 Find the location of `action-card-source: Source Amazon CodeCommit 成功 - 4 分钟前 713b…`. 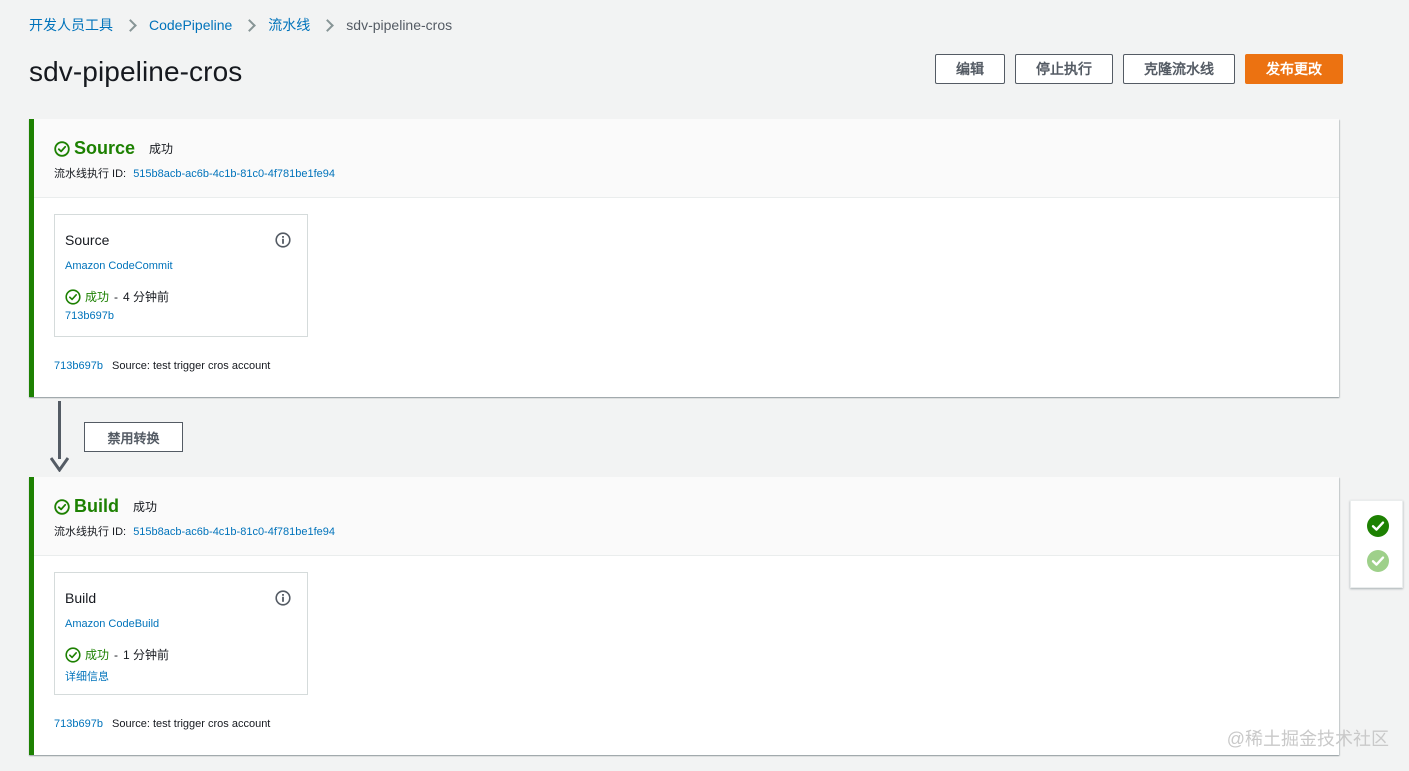

action-card-source: Source Amazon CodeCommit 成功 - 4 分钟前 713b… is located at coordinates (181, 275).